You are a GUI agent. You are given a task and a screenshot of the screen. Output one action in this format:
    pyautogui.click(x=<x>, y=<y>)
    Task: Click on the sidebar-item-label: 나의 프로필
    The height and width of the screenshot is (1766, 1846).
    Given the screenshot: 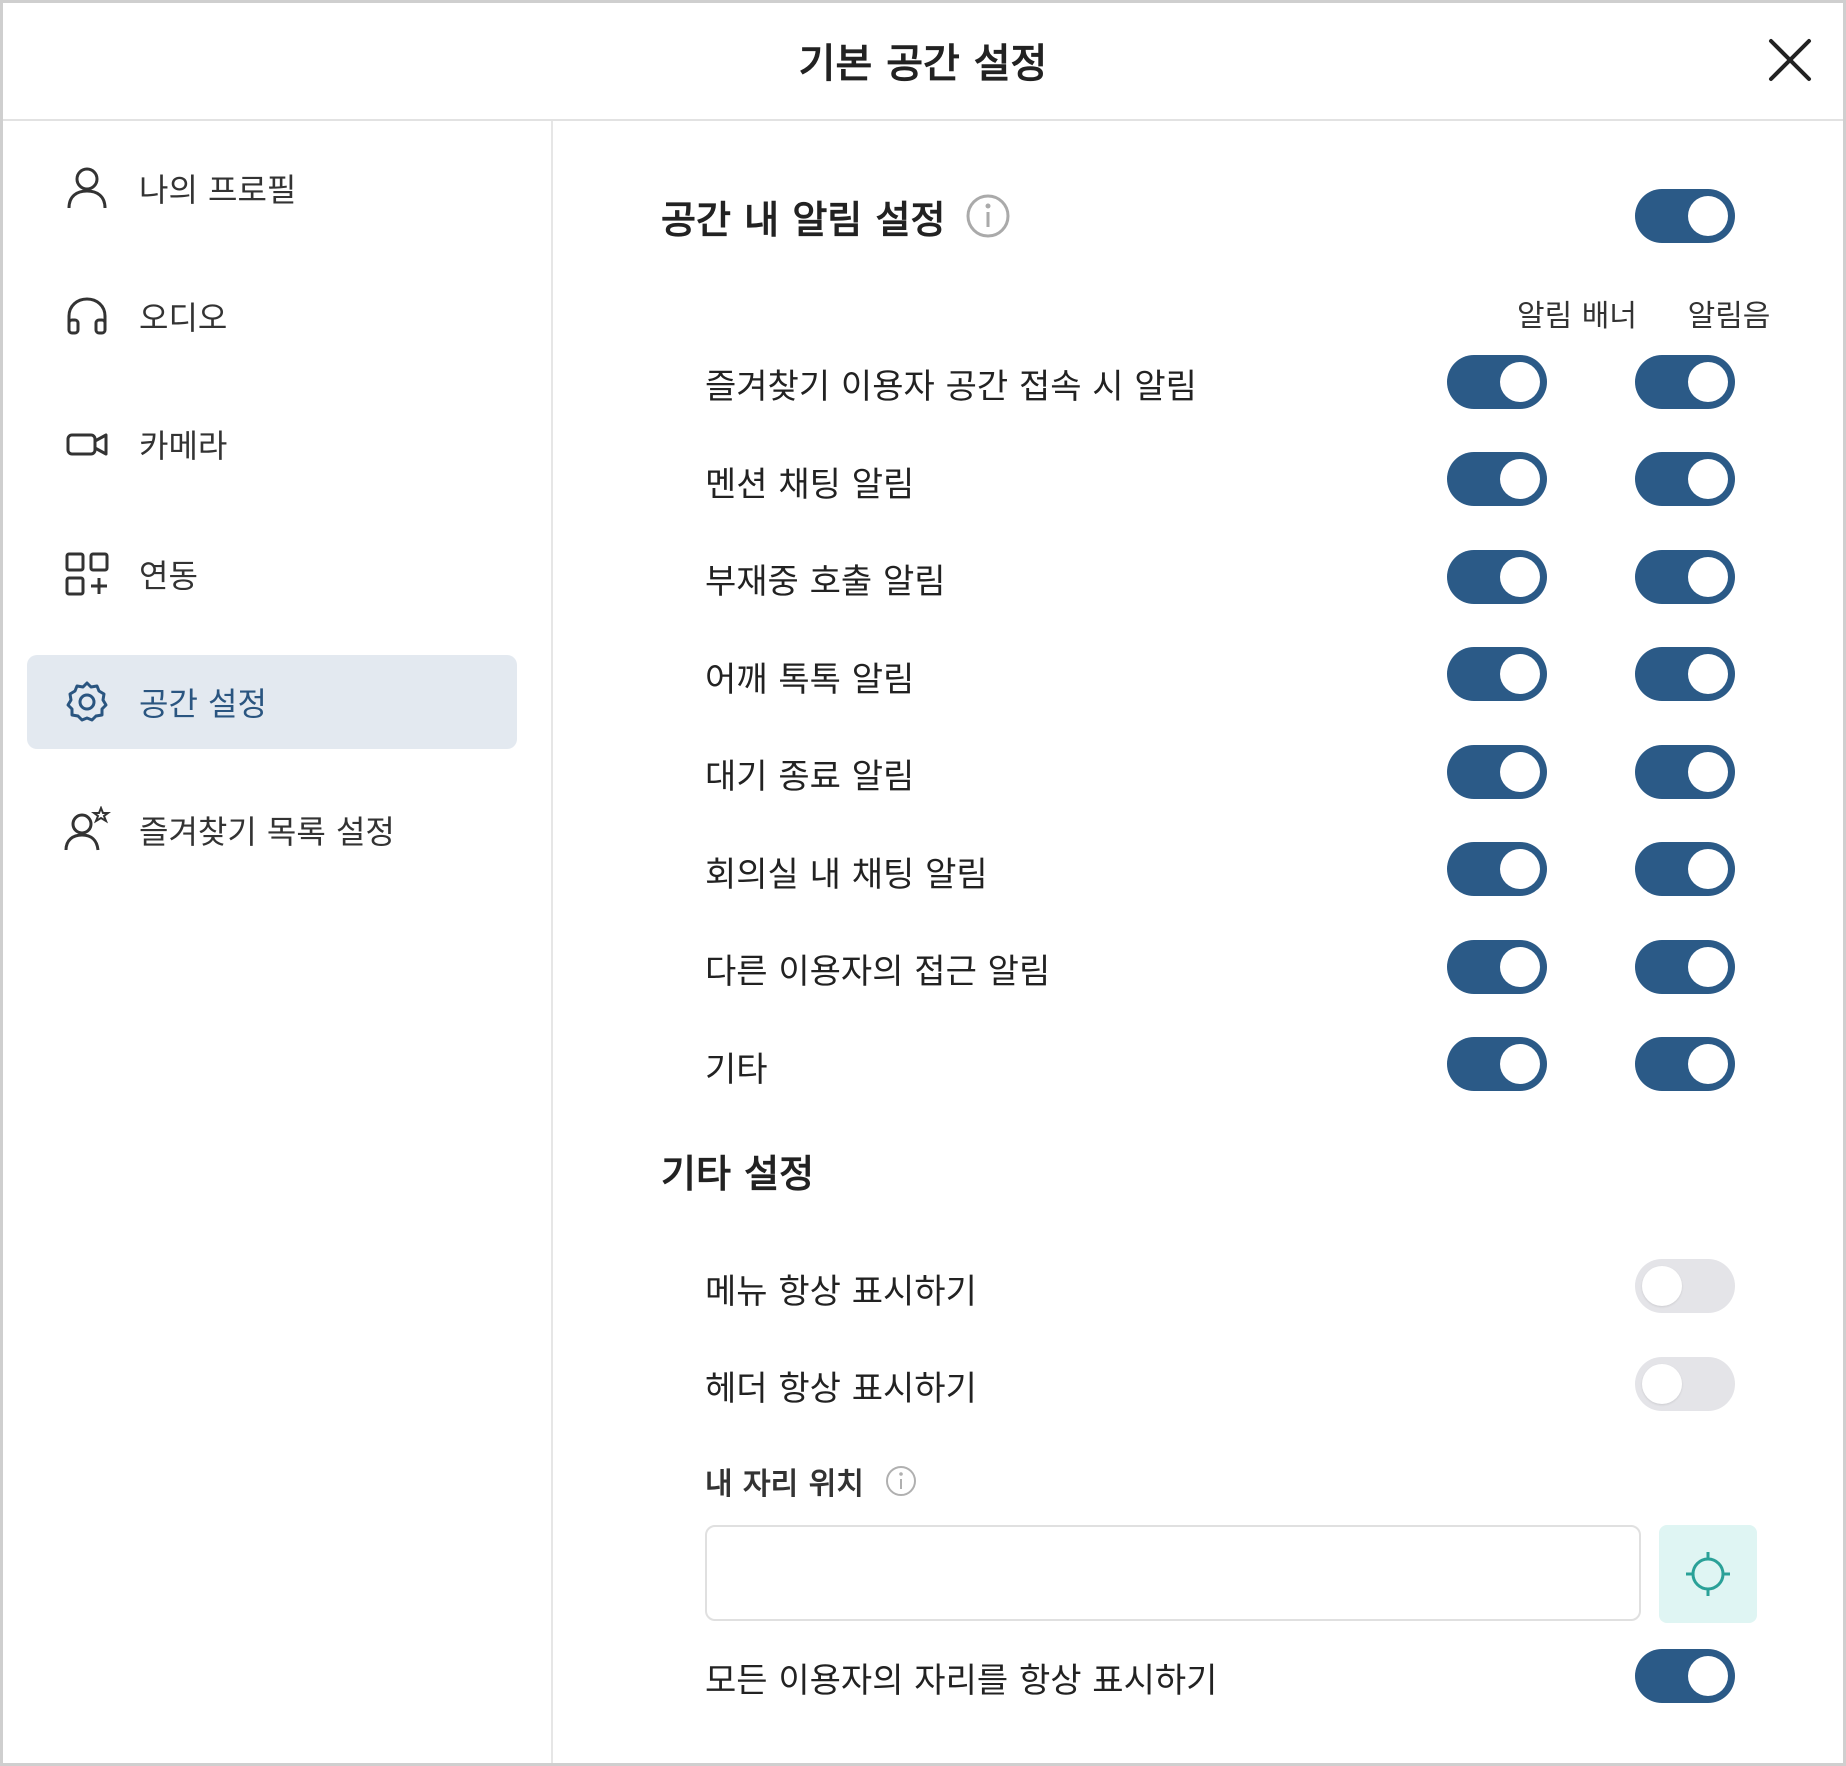 What is the action you would take?
    pyautogui.click(x=218, y=190)
    